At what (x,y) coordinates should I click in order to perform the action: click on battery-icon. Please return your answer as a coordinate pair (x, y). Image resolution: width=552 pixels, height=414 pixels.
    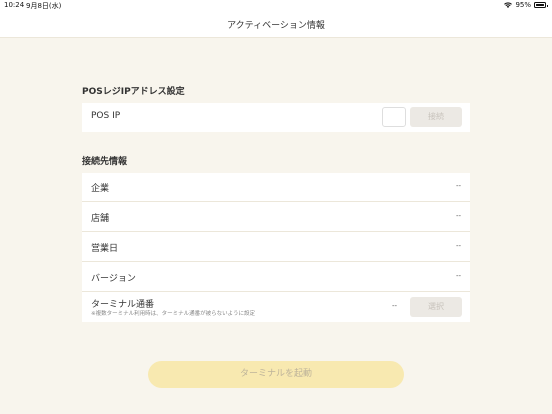
    Looking at the image, I should click on (541, 5).